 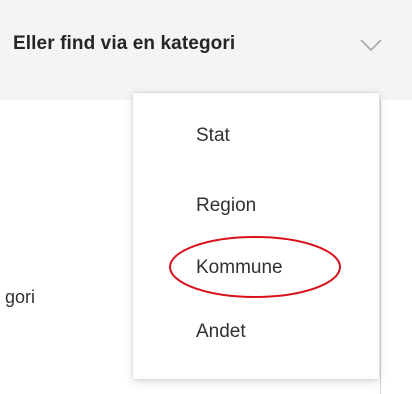 What do you see at coordinates (221, 332) in the screenshot?
I see `menu-item-andet: Andet` at bounding box center [221, 332].